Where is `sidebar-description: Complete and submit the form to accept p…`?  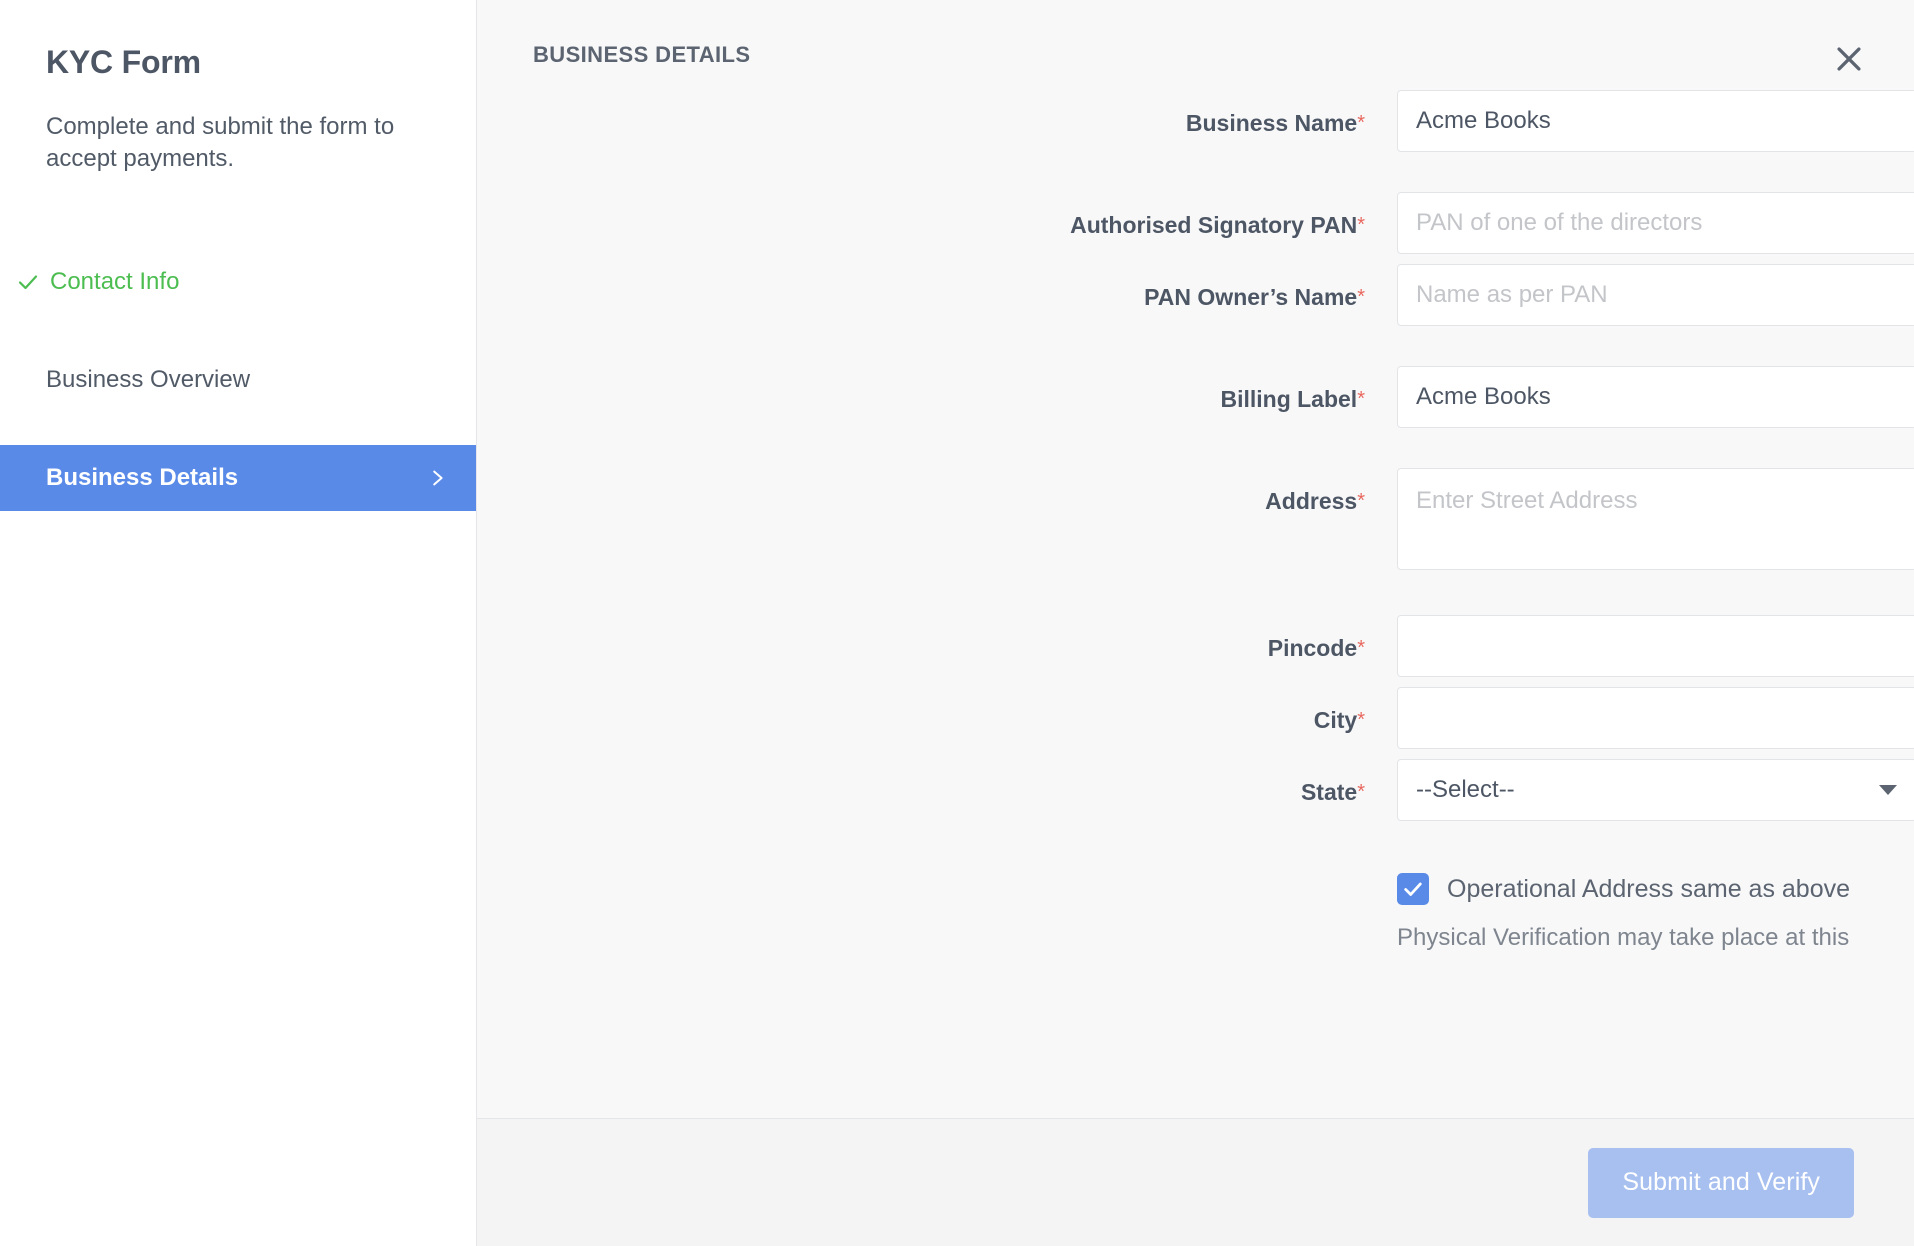 sidebar-description: Complete and submit the form to accept p… is located at coordinates (220, 143).